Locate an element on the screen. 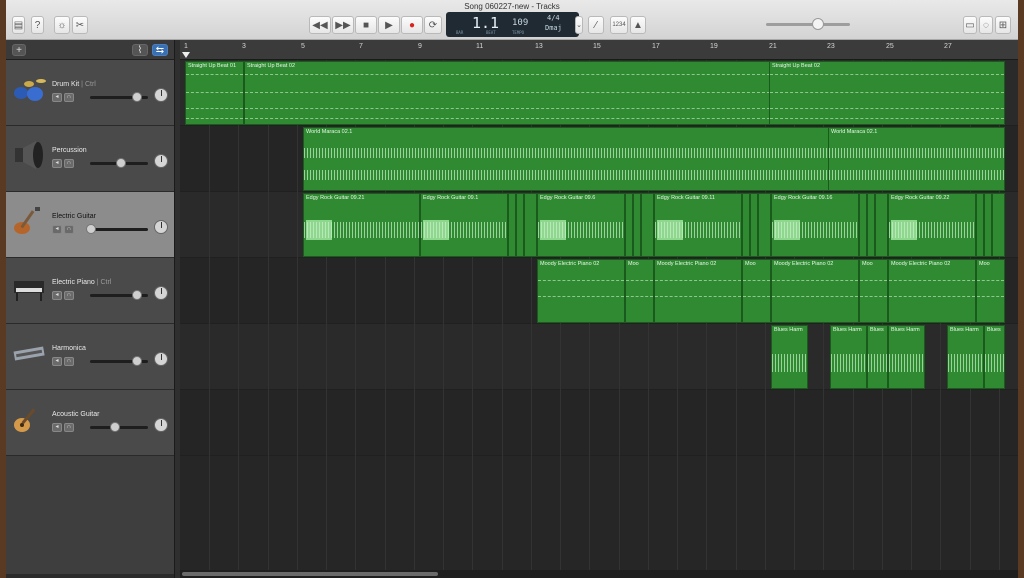 The height and width of the screenshot is (578, 1024). guitar-region: Edgy Rock Guitar 09.11 is located at coordinates (698, 225).